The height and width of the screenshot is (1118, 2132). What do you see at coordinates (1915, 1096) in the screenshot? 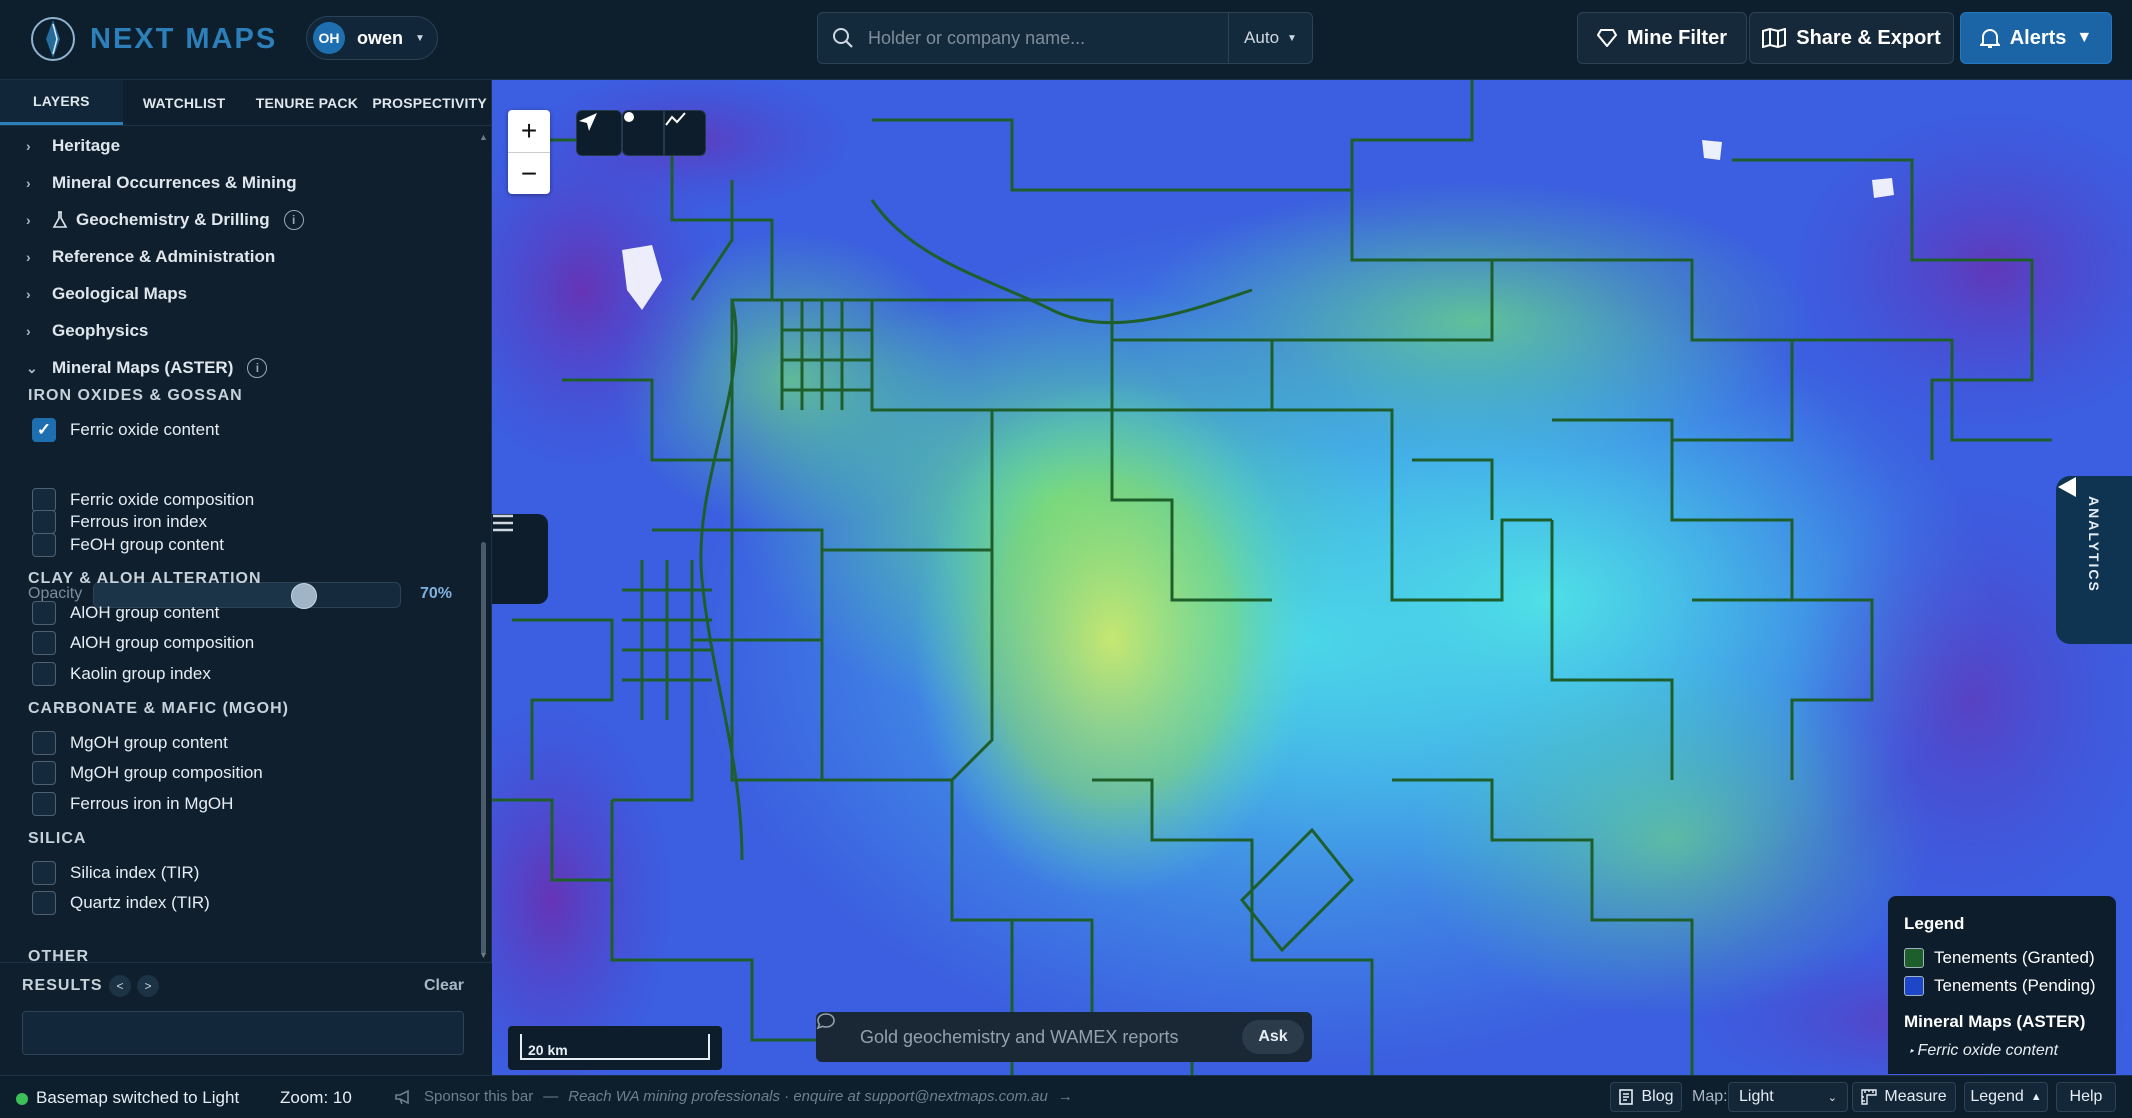
I see `measure-label: Measure` at bounding box center [1915, 1096].